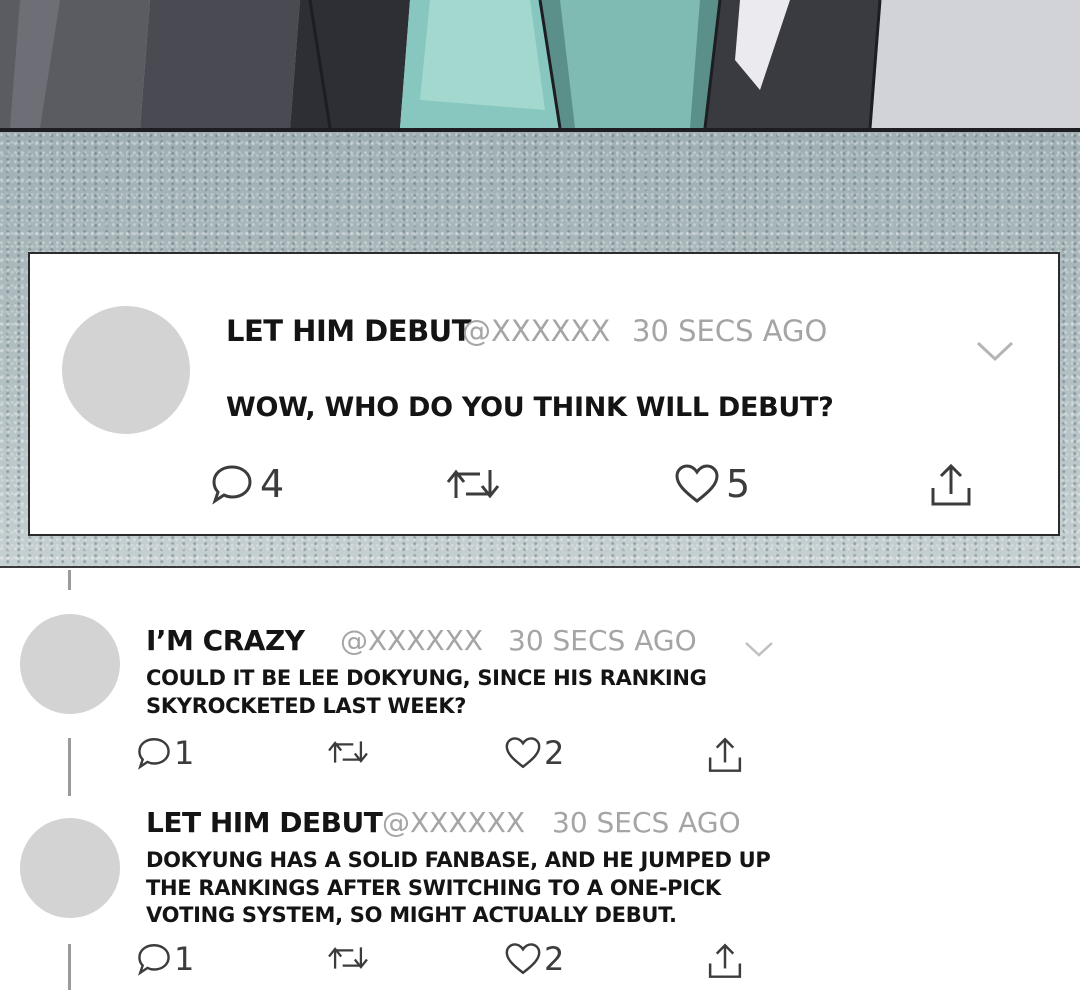 The image size is (1080, 995). I want to click on like-button: 5, so click(712, 484).